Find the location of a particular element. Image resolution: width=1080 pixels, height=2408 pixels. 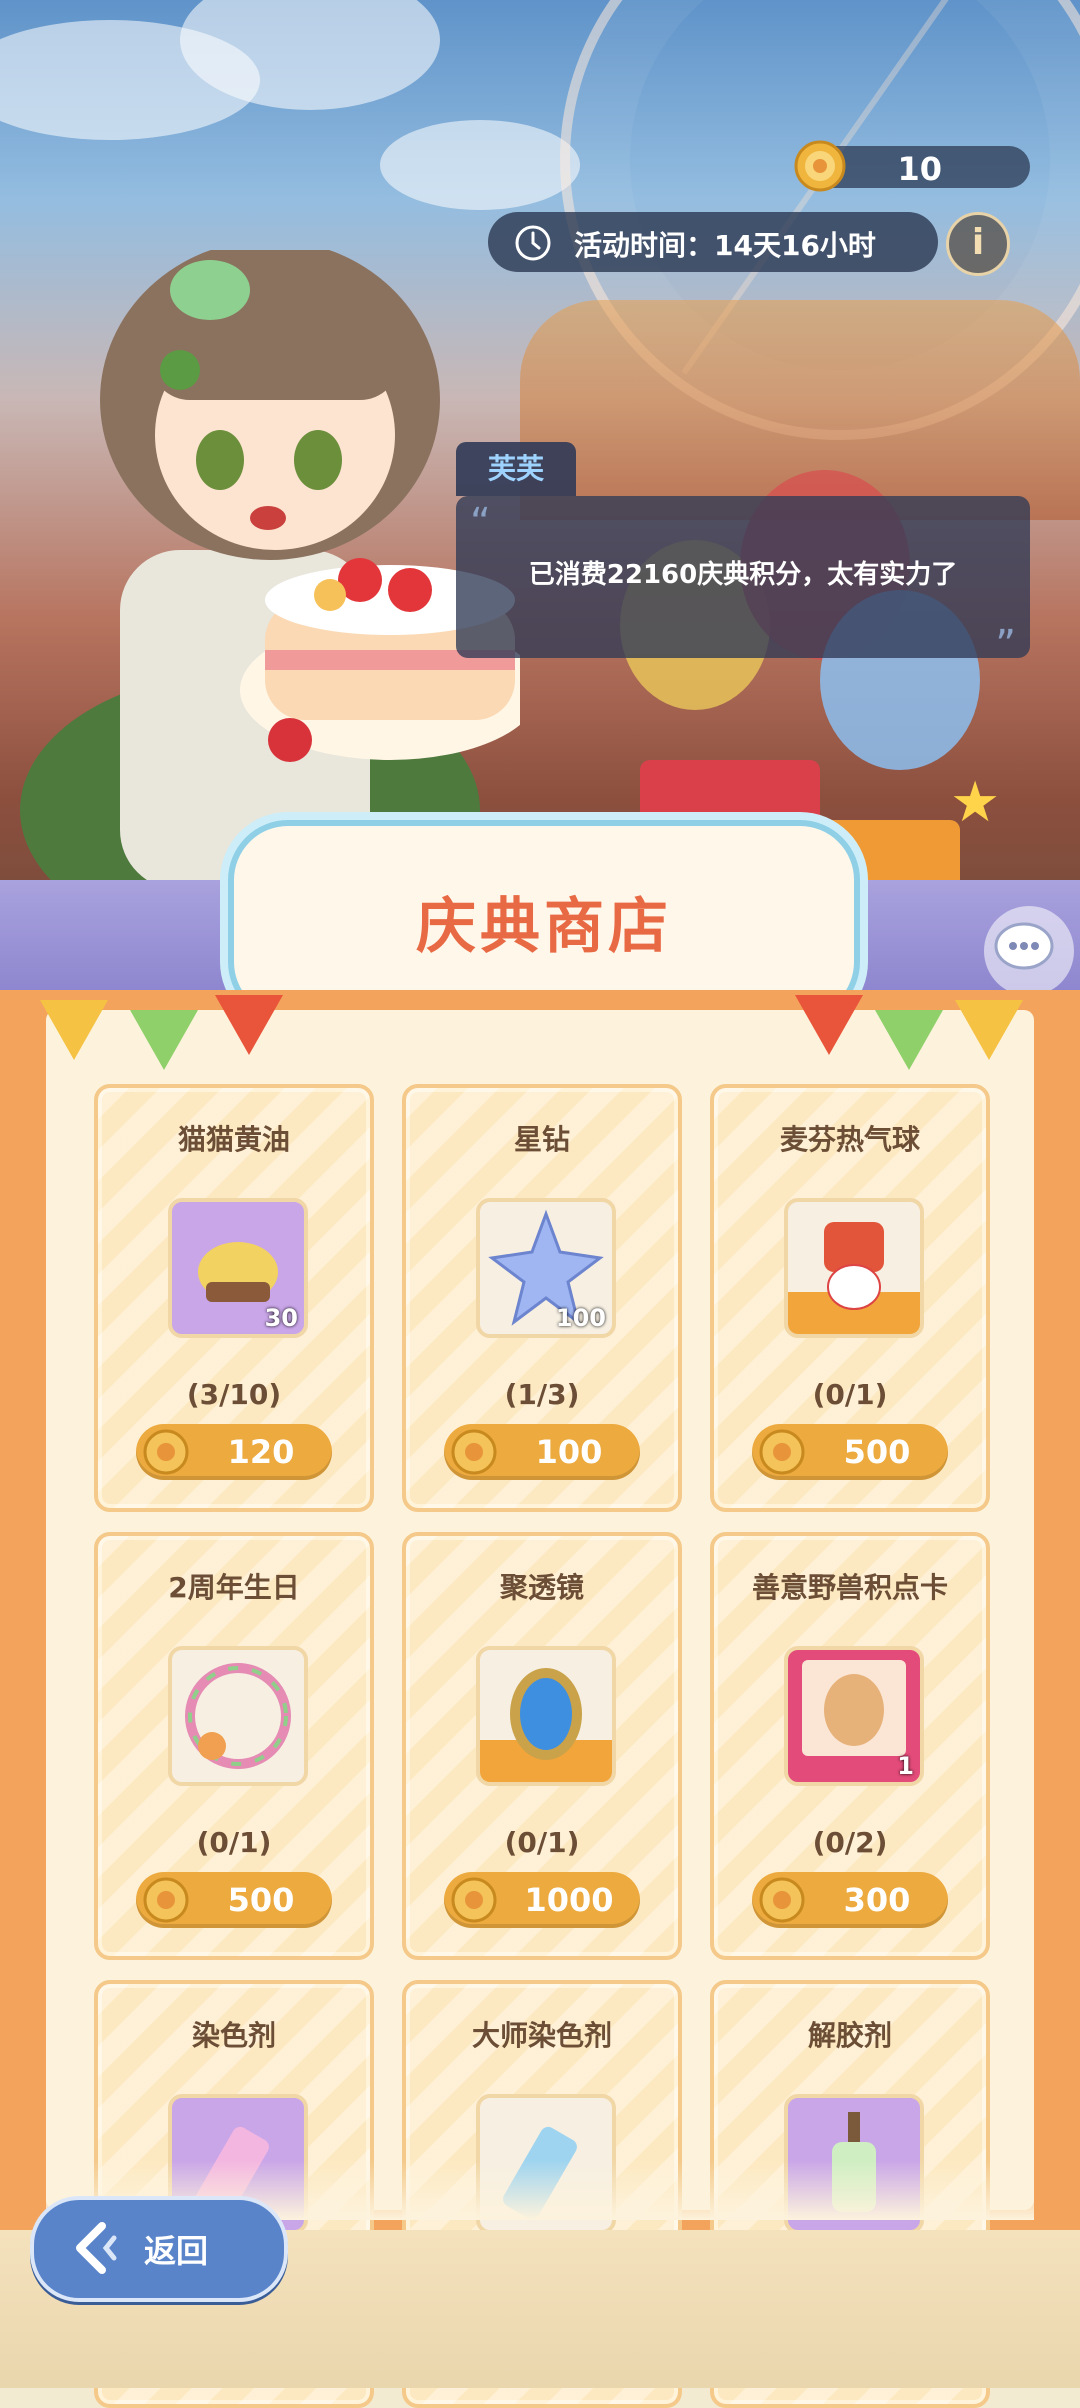

item-name: 染色剂 is located at coordinates (233, 2035).